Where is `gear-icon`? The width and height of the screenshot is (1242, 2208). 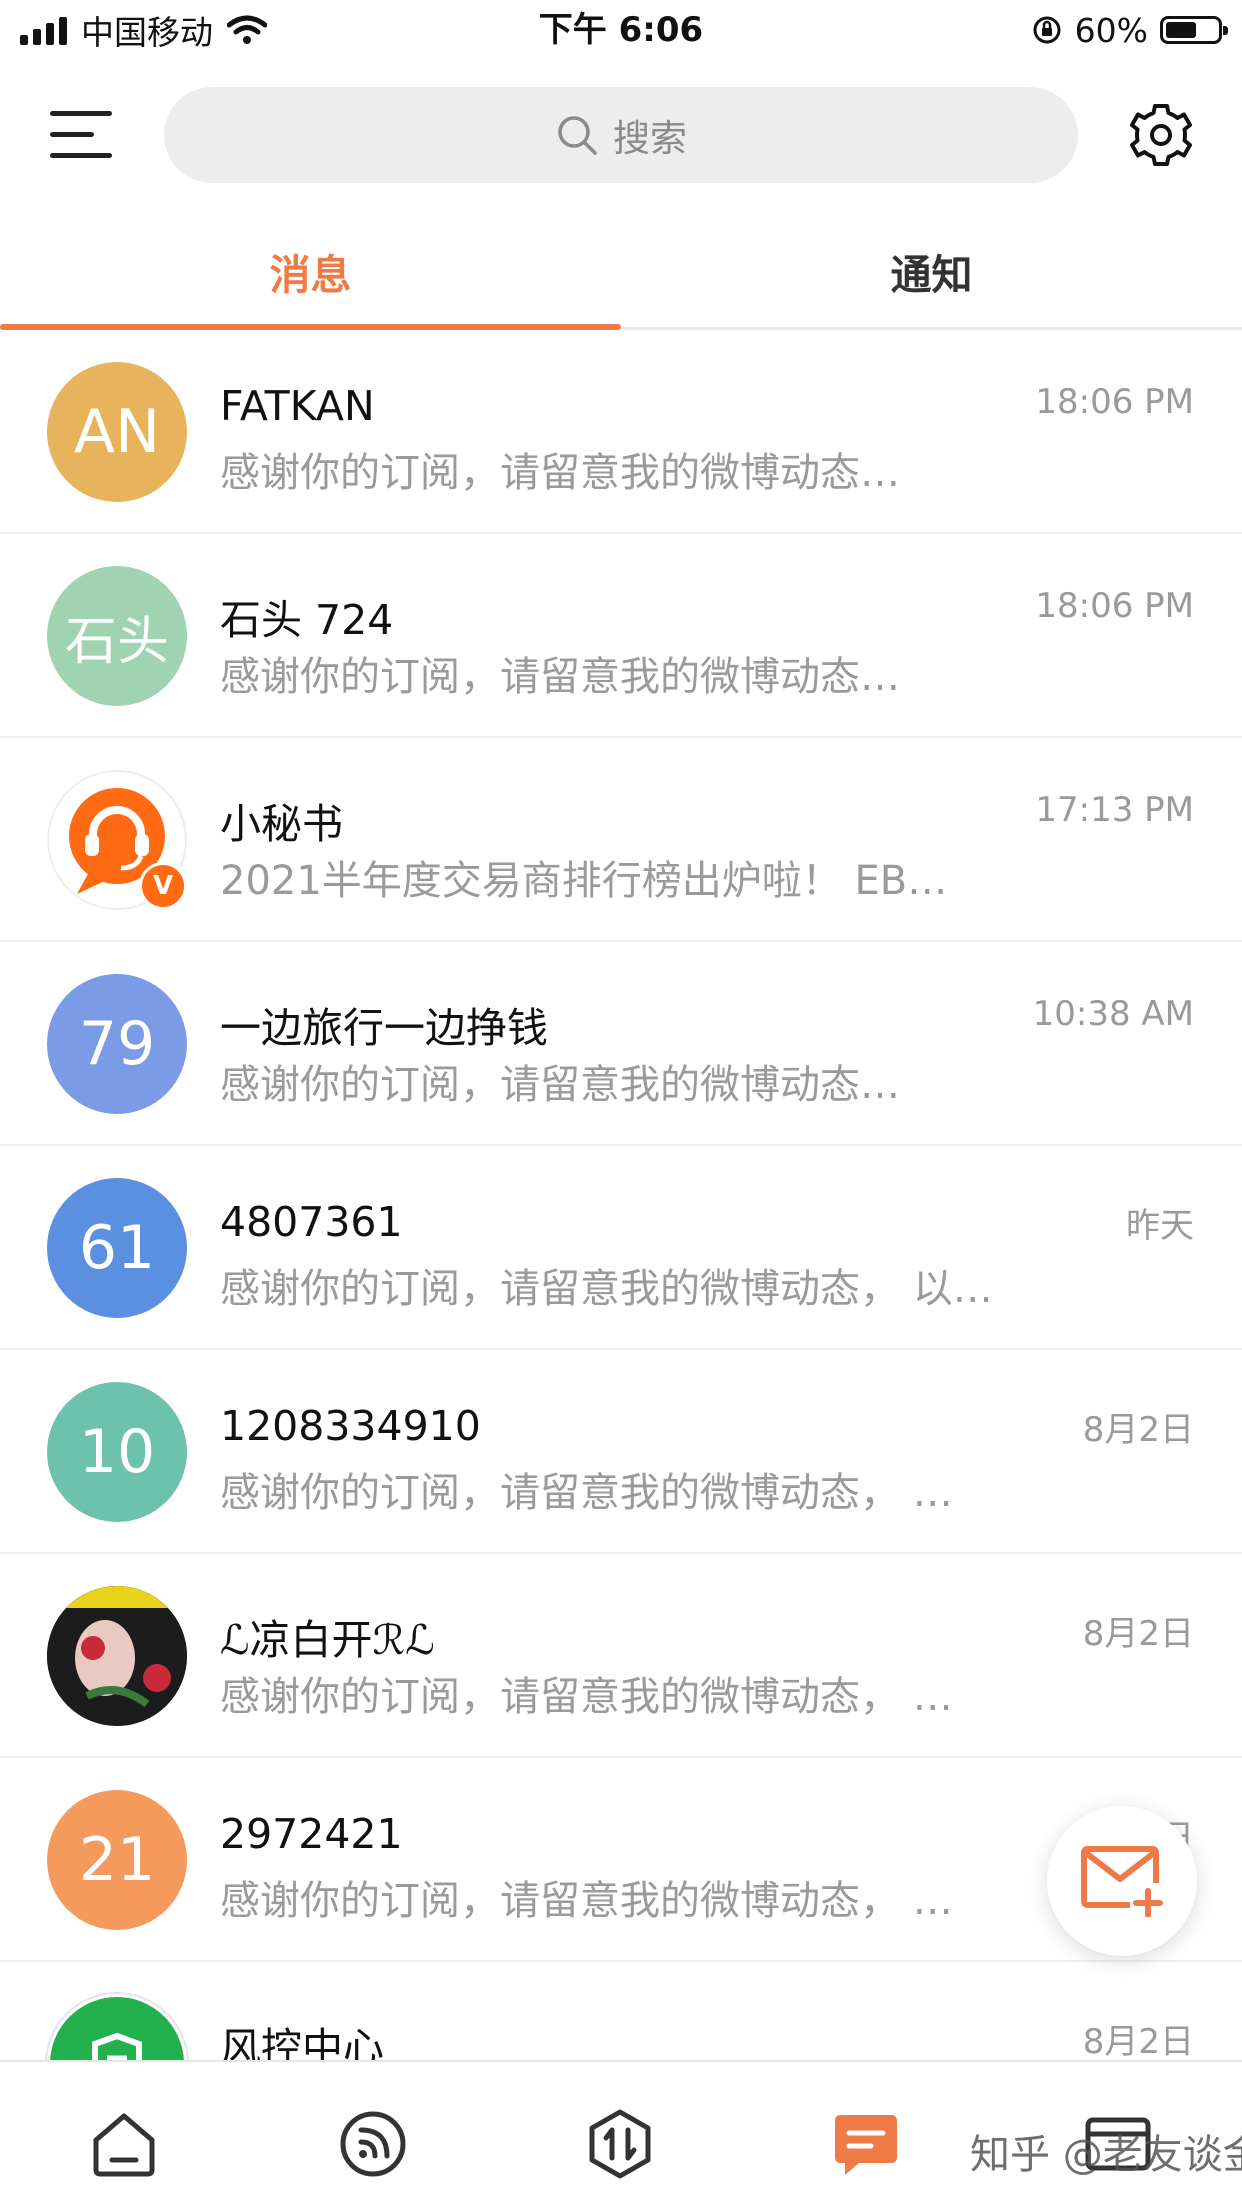 gear-icon is located at coordinates (1161, 135).